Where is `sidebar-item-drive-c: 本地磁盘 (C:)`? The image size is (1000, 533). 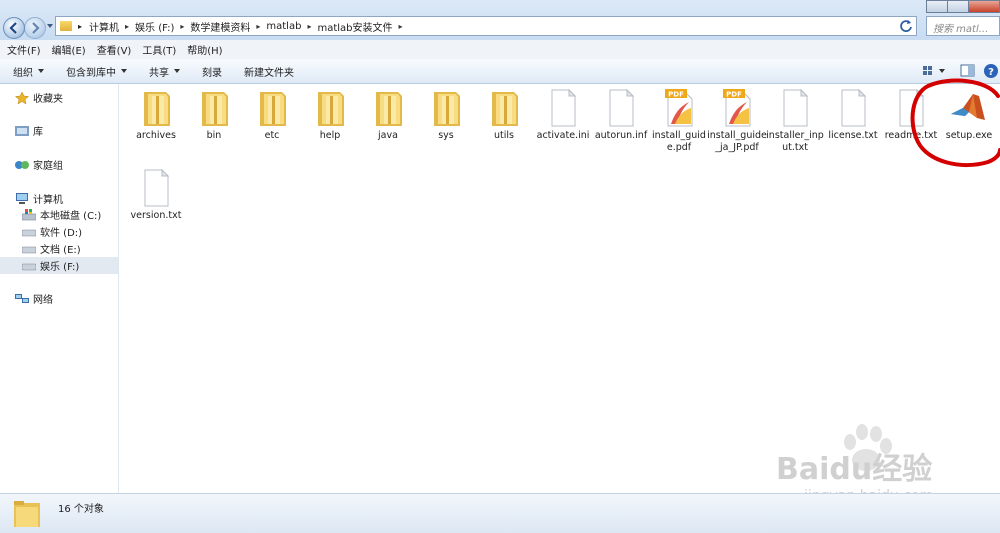 sidebar-item-drive-c: 本地磁盘 (C:) is located at coordinates (59, 214).